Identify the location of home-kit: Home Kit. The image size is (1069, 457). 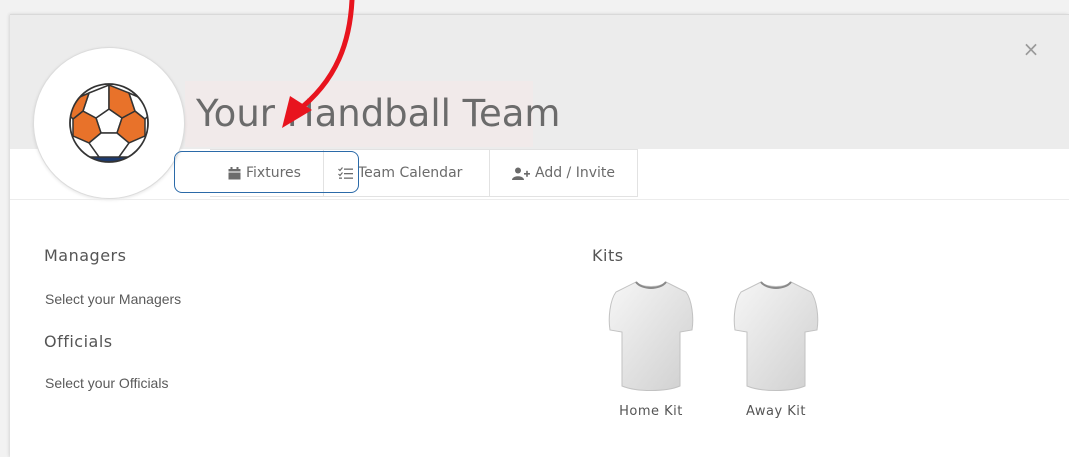
(651, 348).